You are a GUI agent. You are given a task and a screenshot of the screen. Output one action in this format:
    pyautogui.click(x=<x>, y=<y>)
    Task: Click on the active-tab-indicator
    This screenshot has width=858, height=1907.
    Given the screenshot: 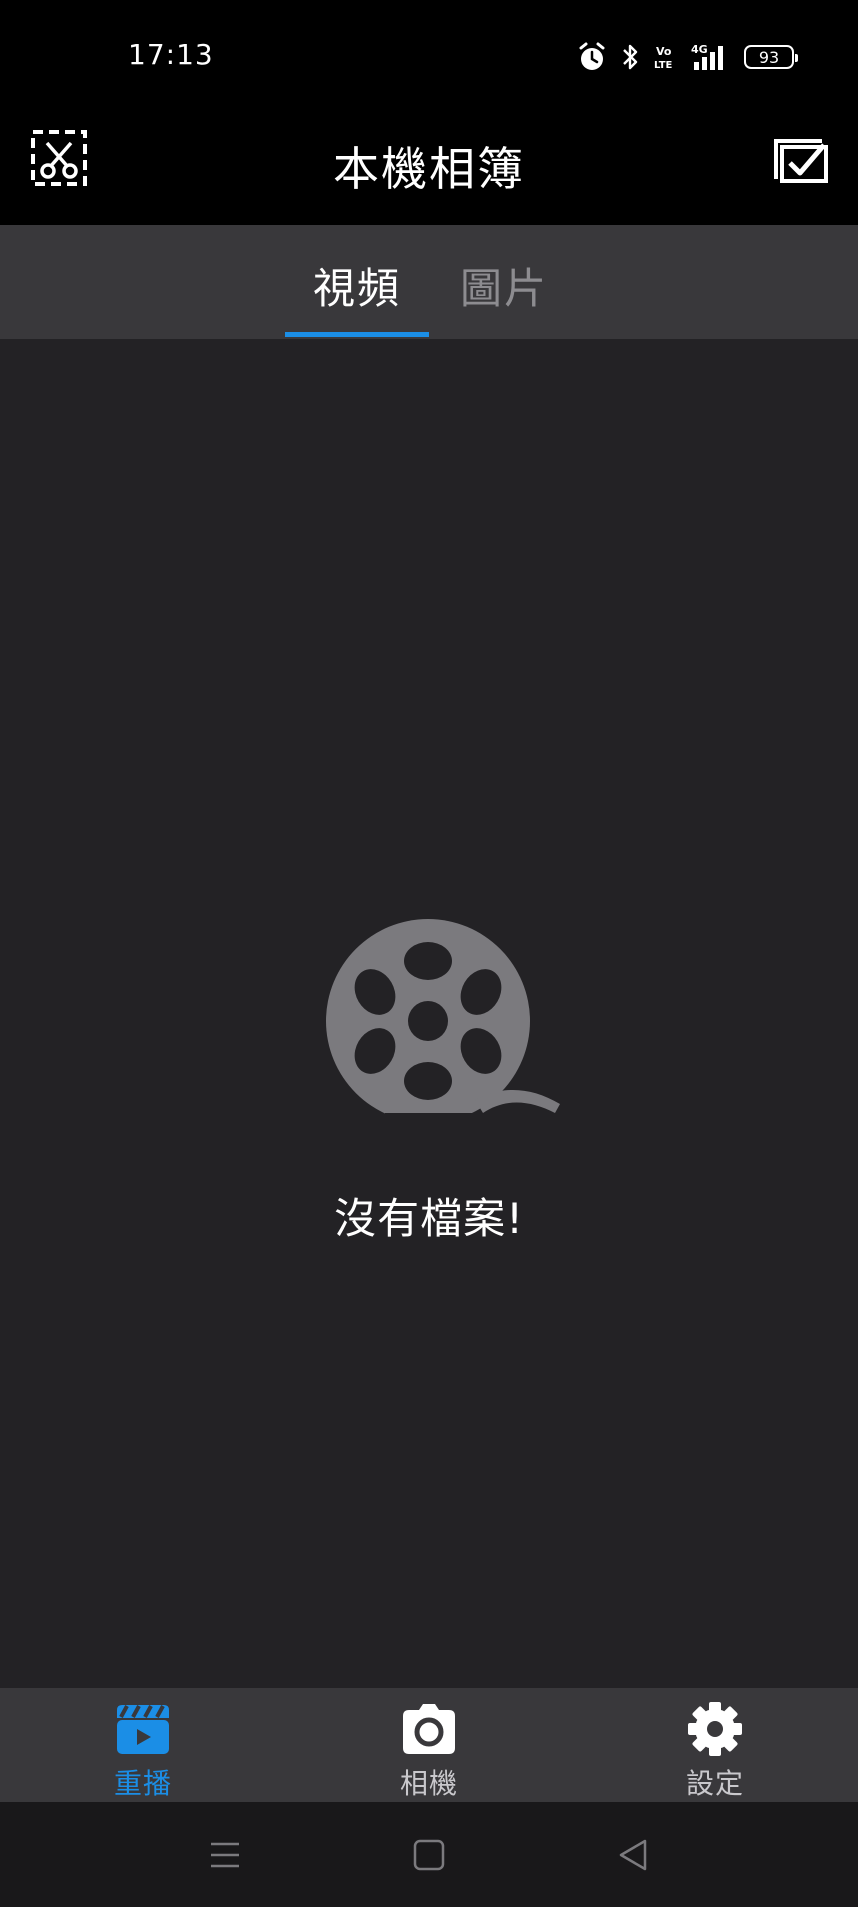 What is the action you would take?
    pyautogui.click(x=357, y=334)
    